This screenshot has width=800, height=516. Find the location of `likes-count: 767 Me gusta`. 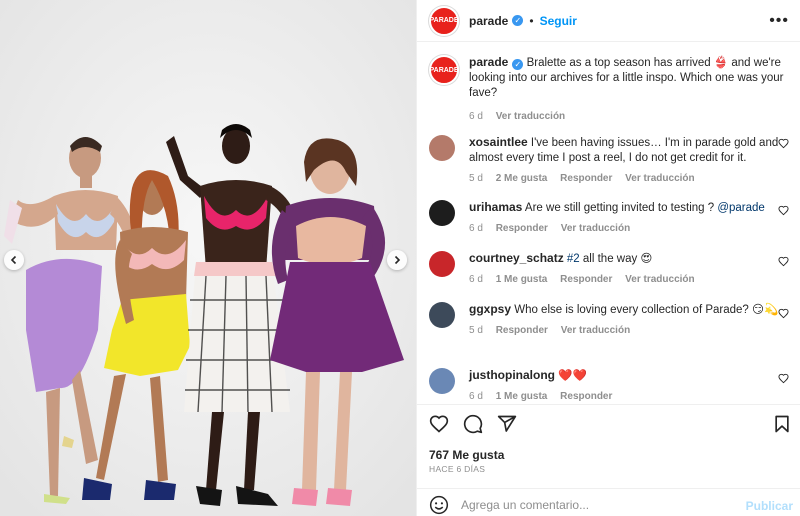

likes-count: 767 Me gusta is located at coordinates (466, 455).